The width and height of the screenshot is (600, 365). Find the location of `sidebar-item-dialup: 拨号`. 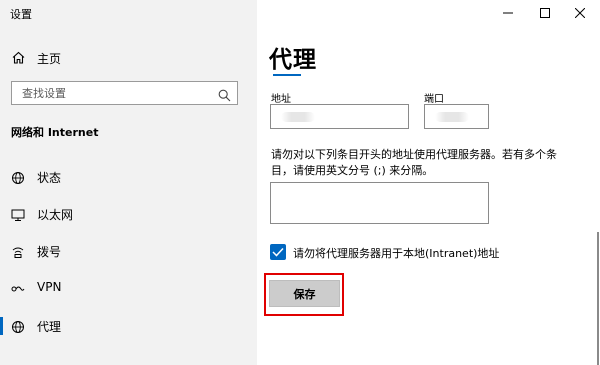

sidebar-item-dialup: 拨号 is located at coordinates (128, 251).